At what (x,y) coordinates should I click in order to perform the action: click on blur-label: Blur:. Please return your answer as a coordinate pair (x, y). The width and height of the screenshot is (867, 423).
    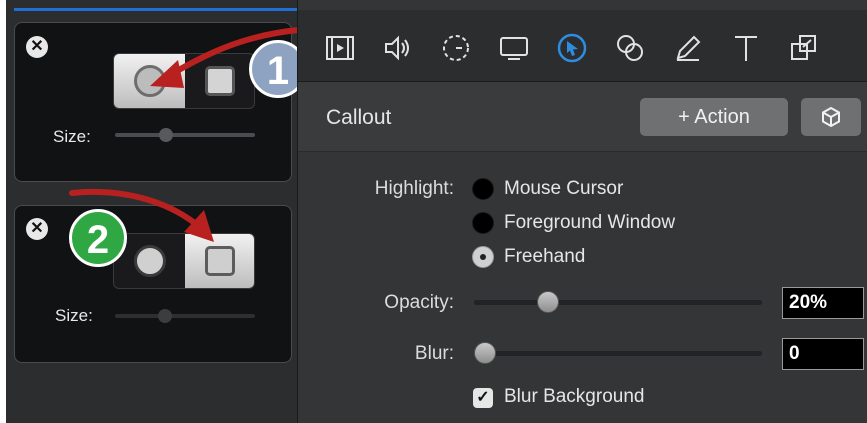
    Looking at the image, I should click on (434, 353).